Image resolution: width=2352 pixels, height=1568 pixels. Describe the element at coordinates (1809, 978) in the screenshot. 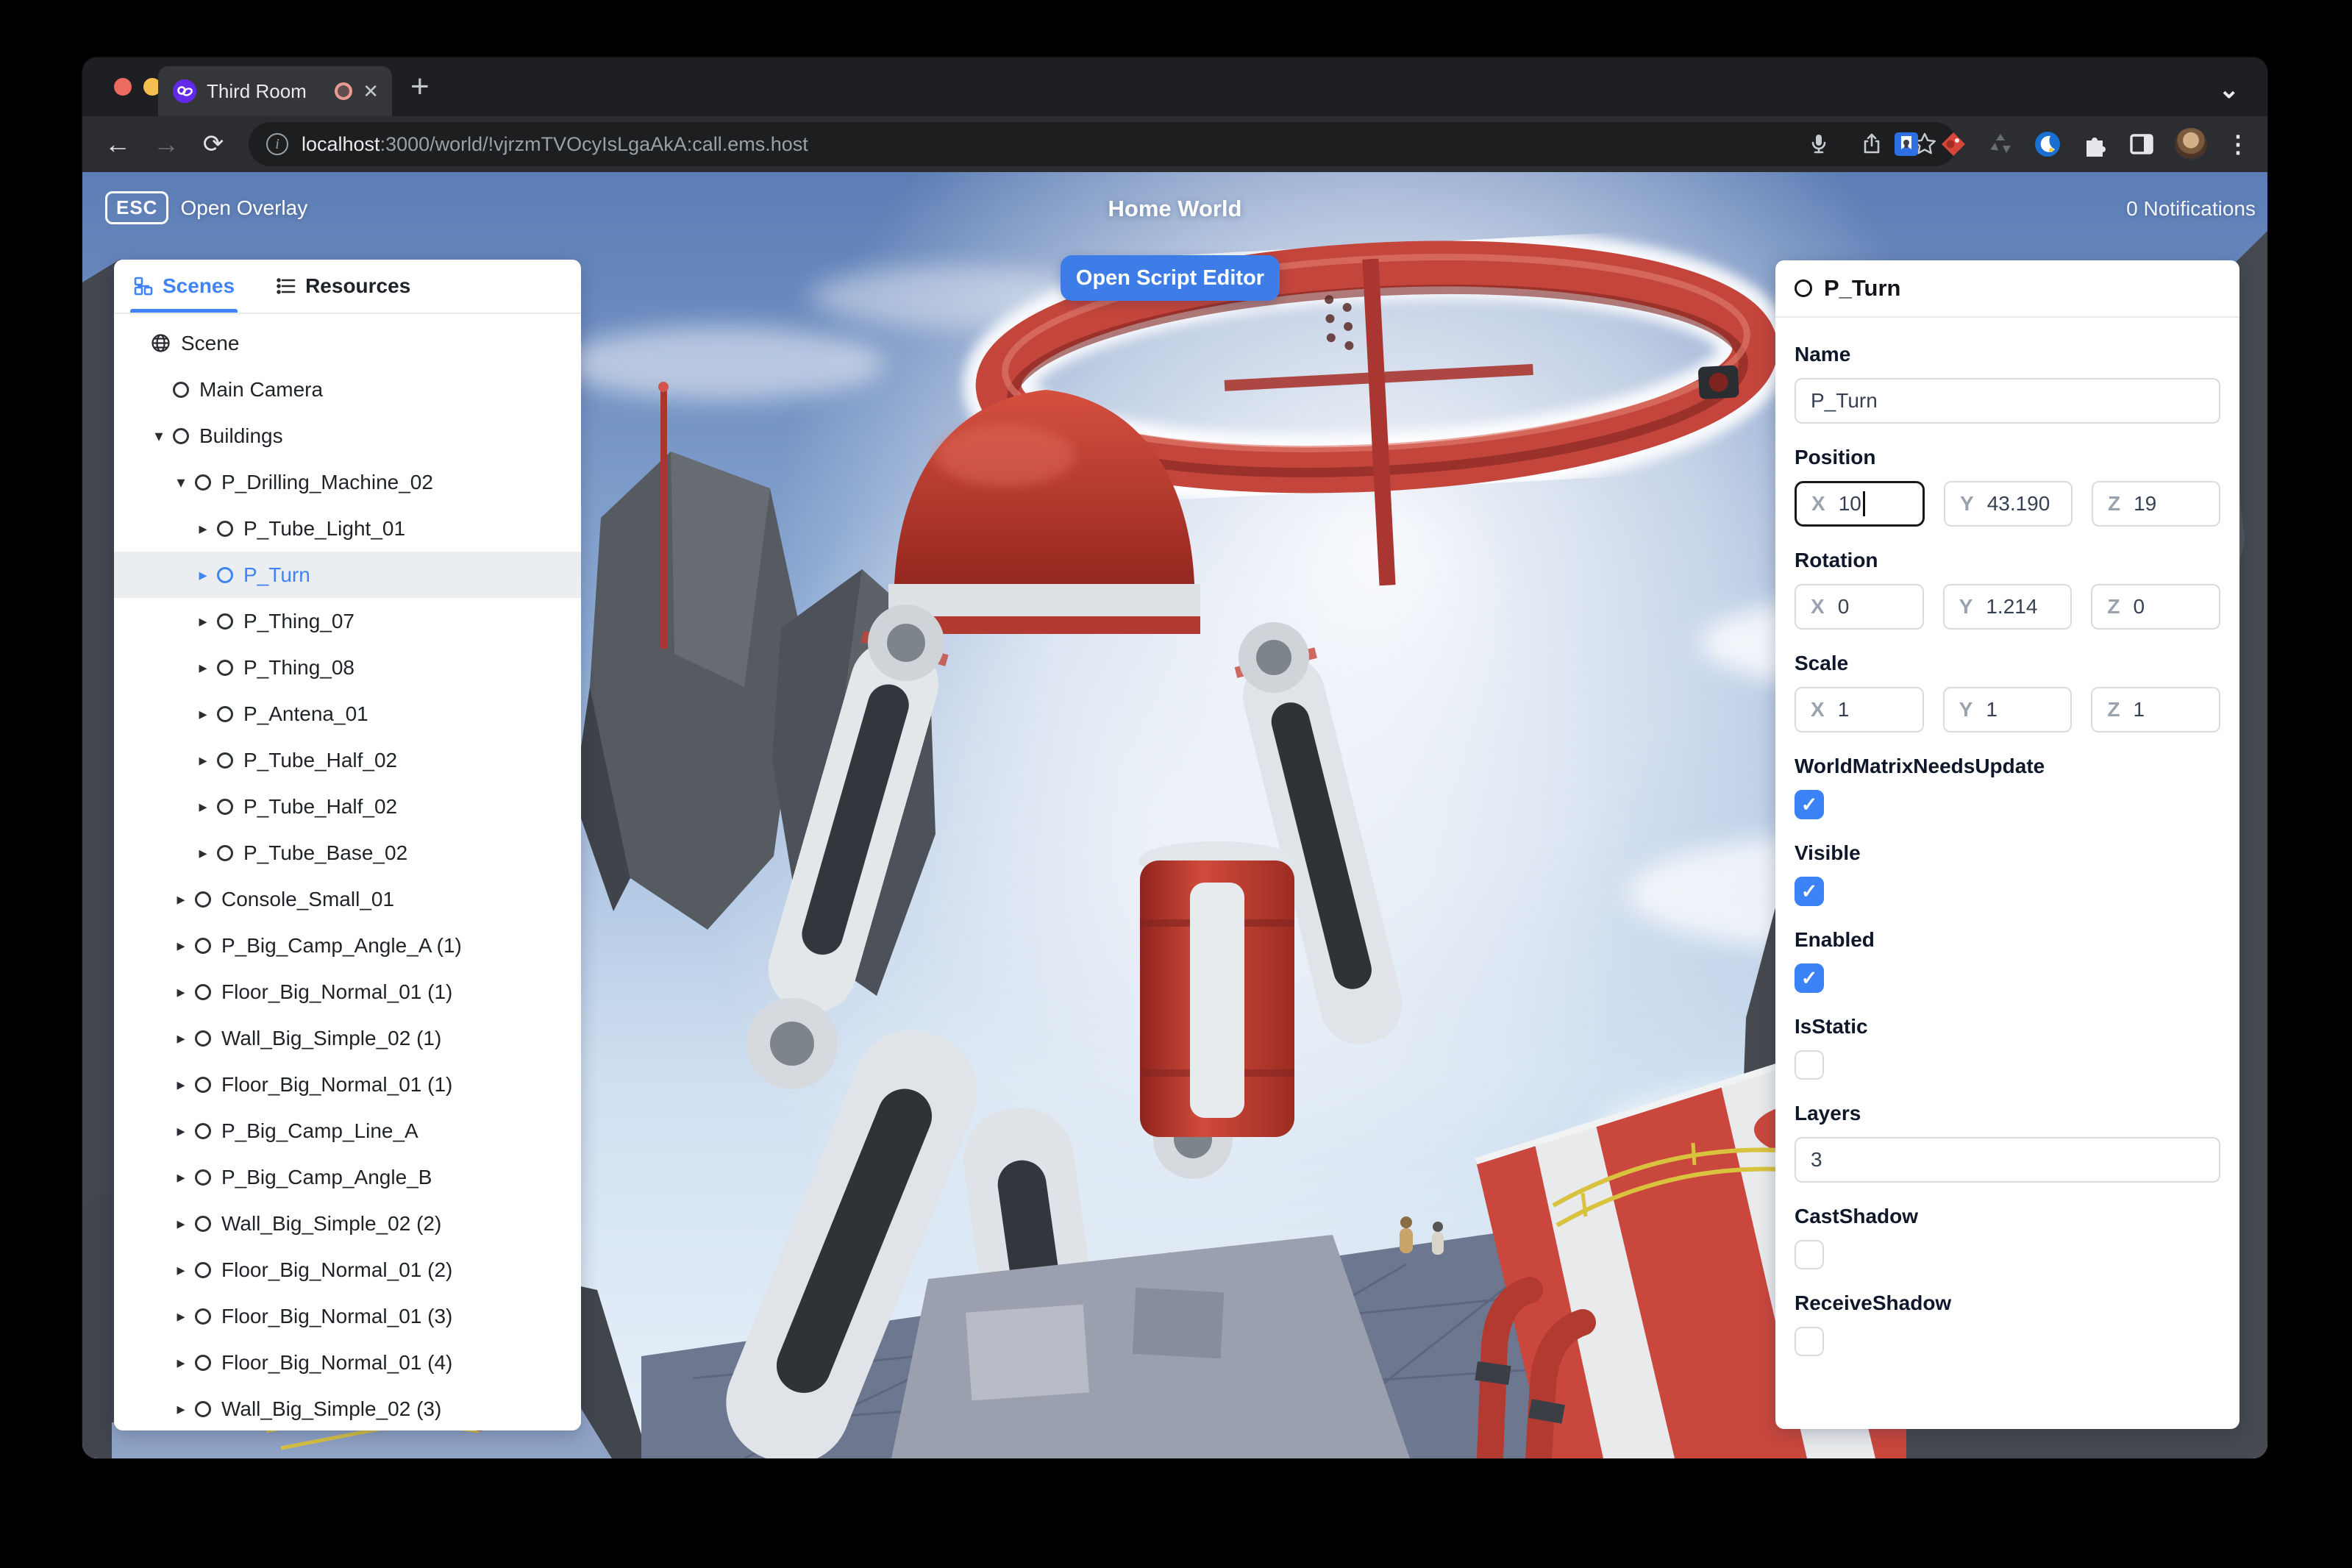

I see `enabled-checkbox: ✓` at that location.